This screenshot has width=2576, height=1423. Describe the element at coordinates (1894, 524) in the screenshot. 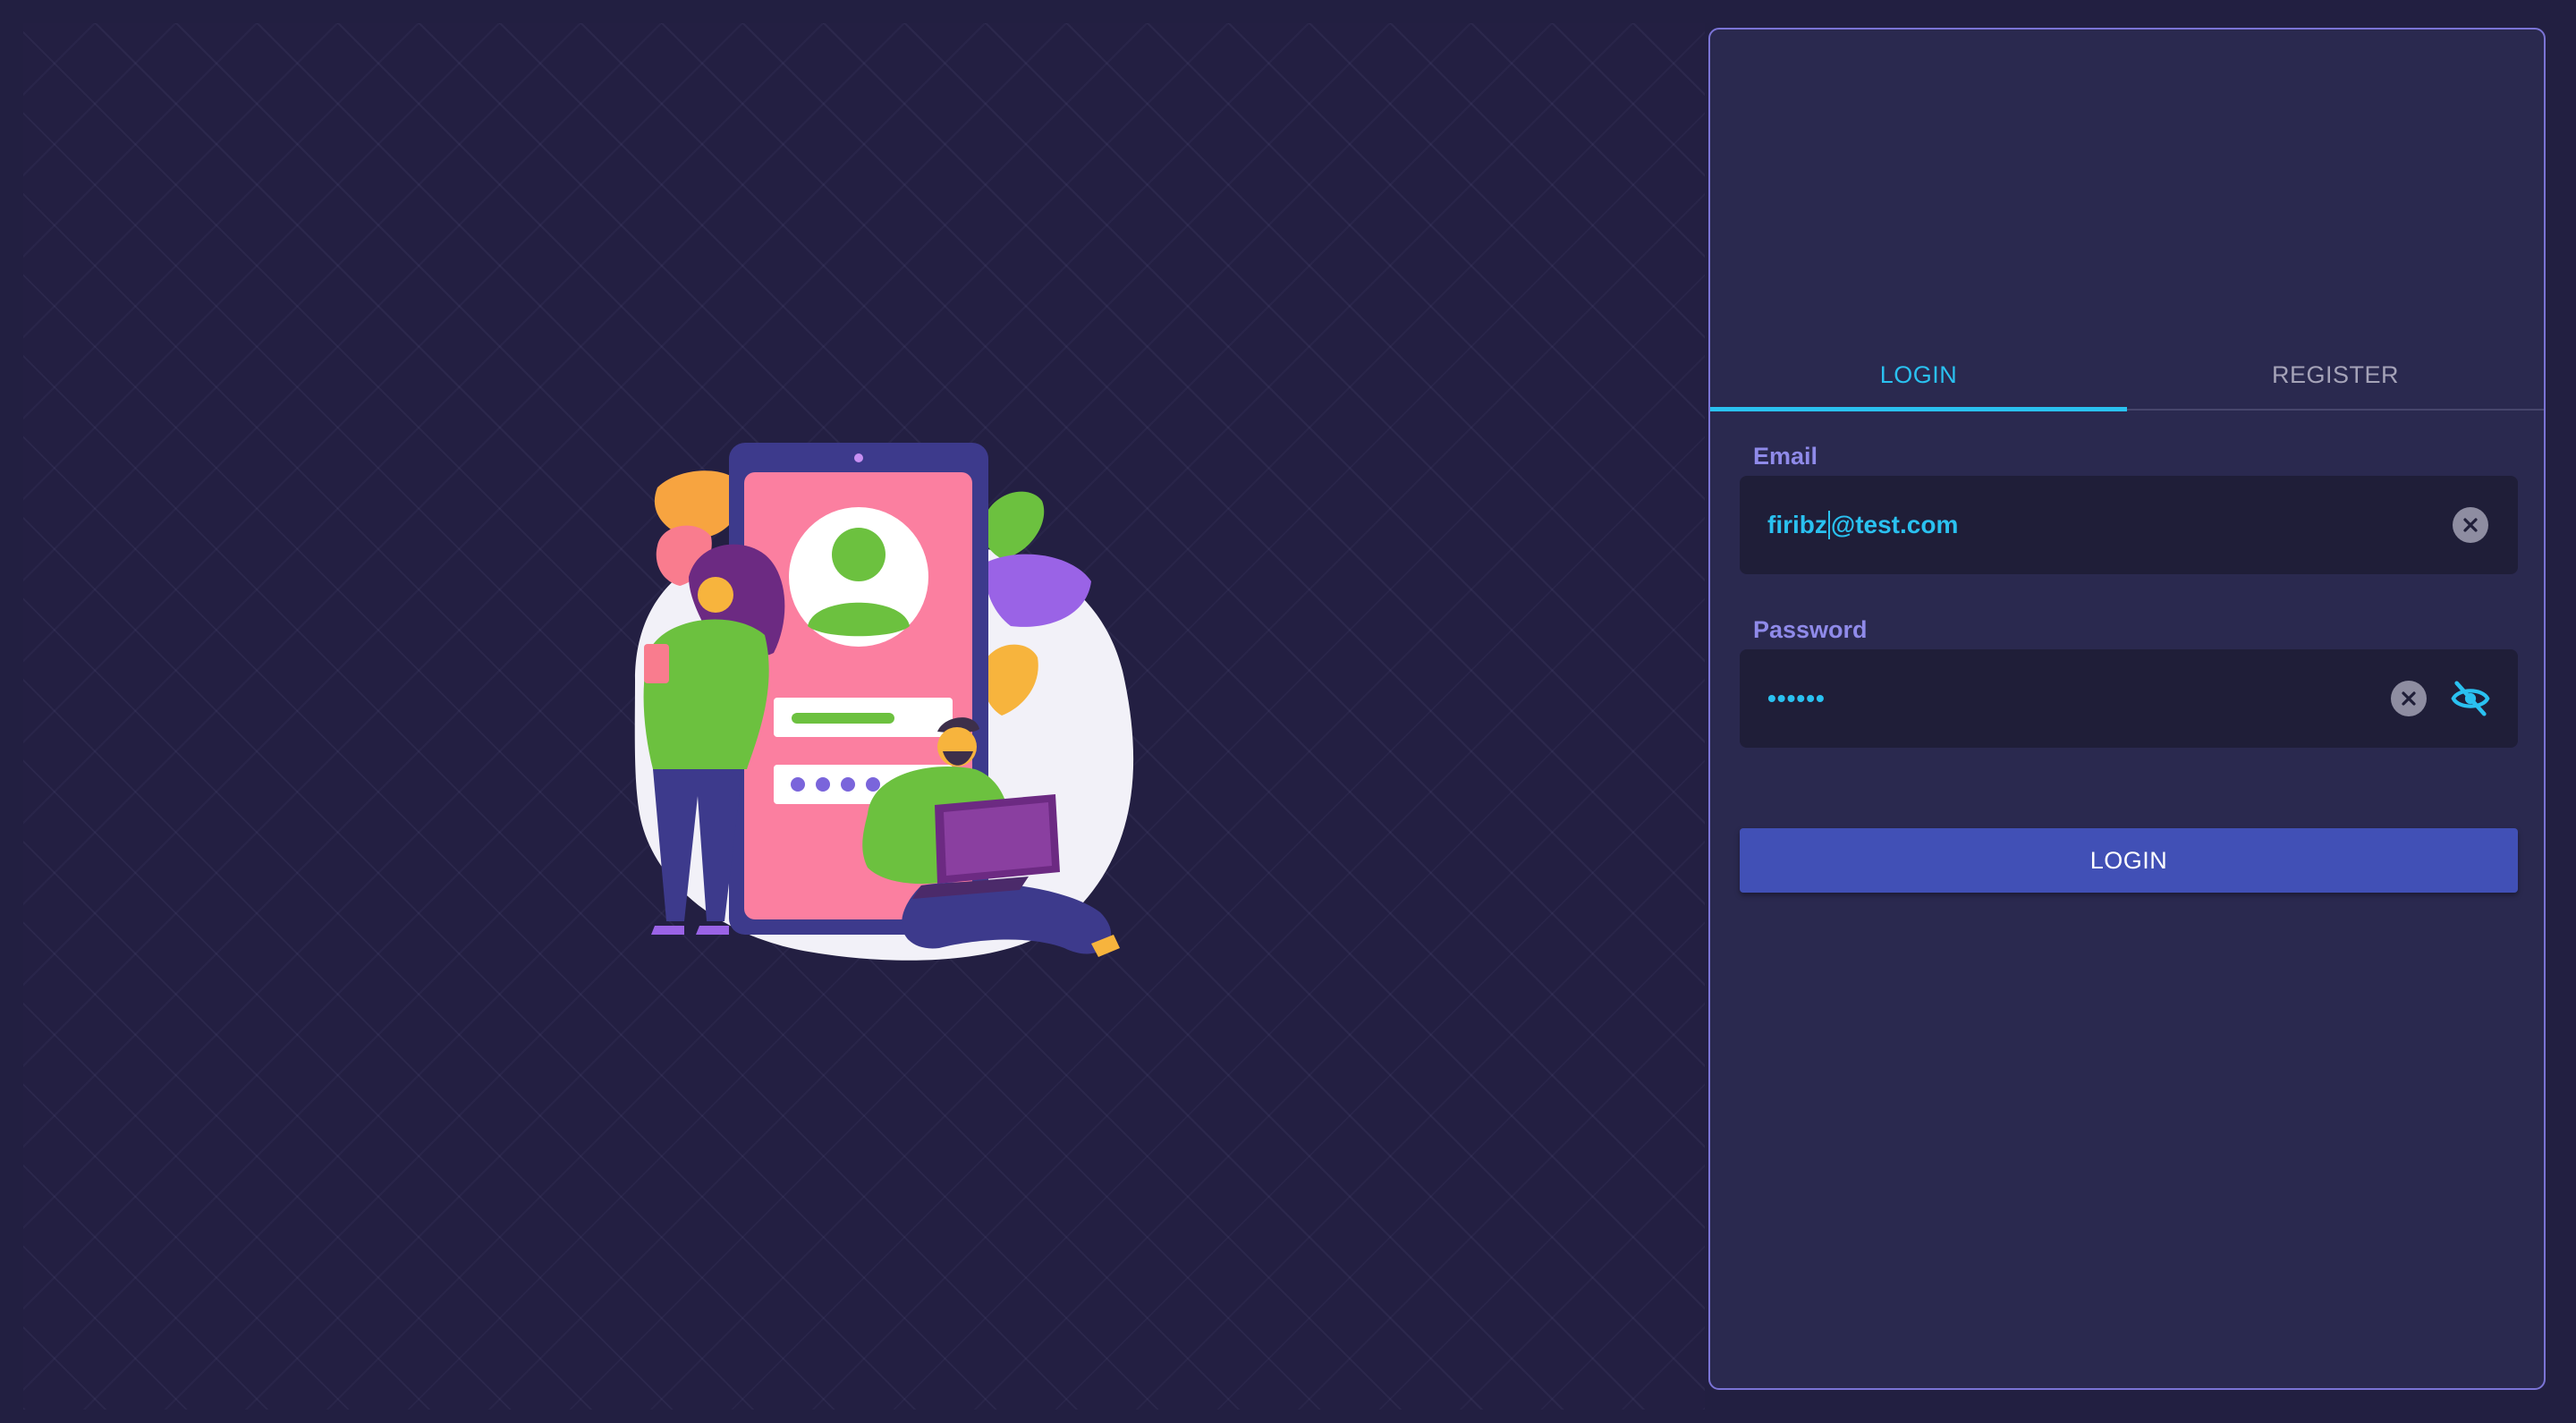

I see `email-value-after-caret: @test.com` at that location.